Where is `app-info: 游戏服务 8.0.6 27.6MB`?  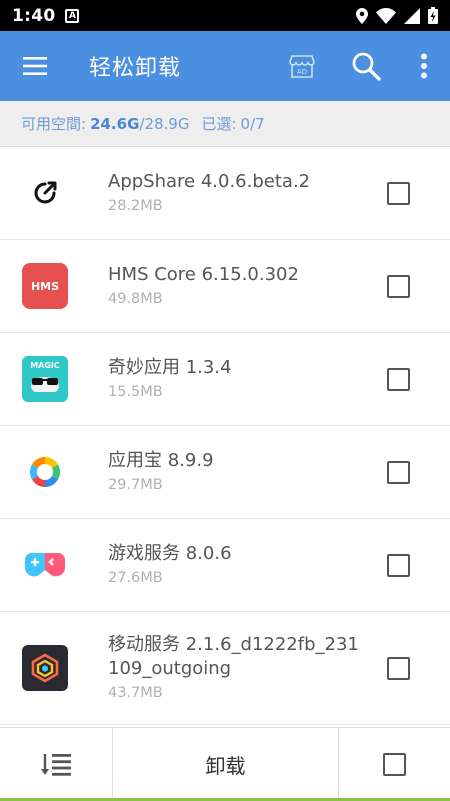 app-info: 游戏服务 8.0.6 27.6MB is located at coordinates (233, 565).